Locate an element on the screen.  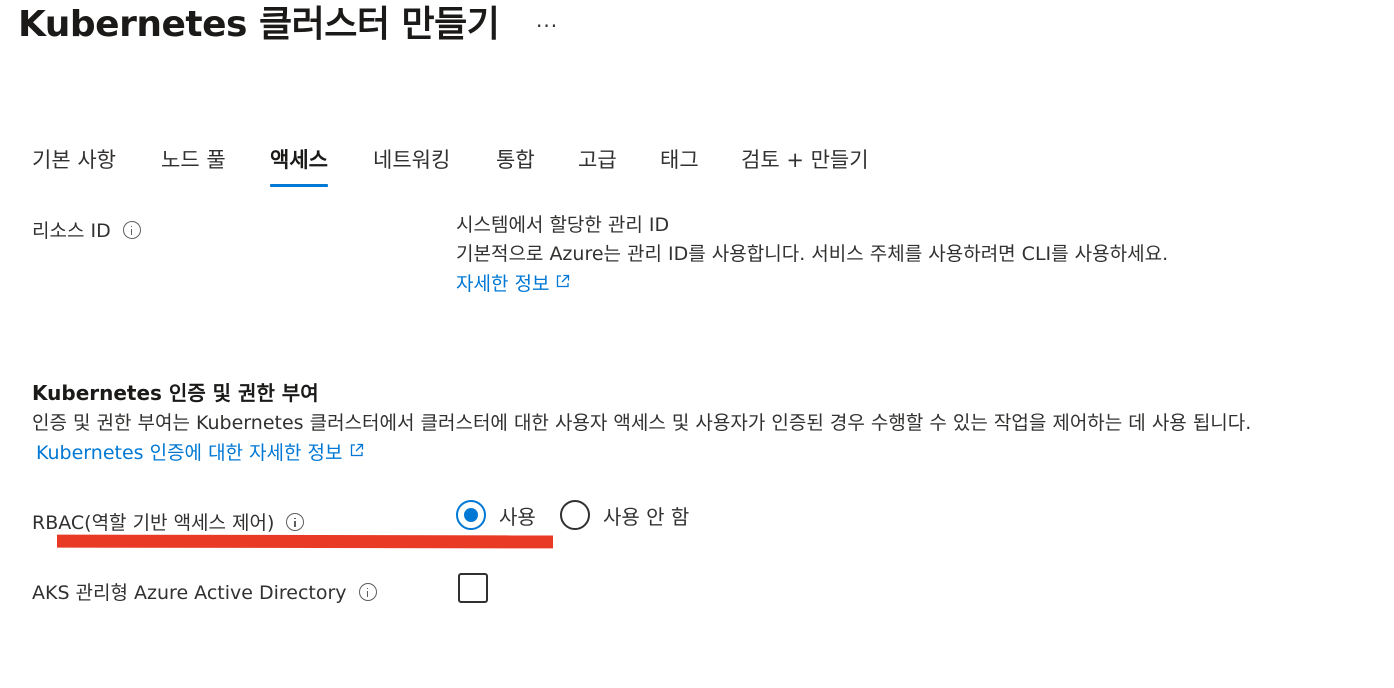
tab-node-pools: 노드 풀 is located at coordinates (193, 160).